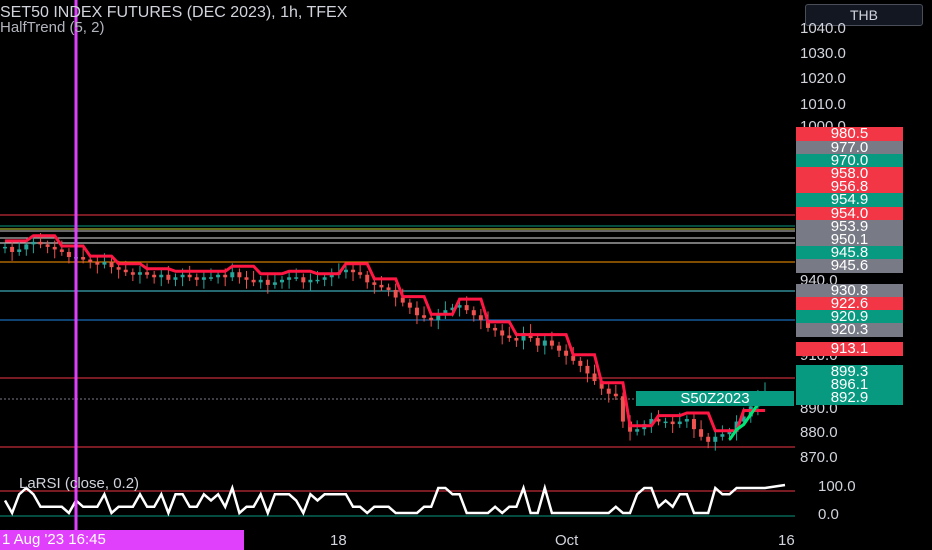 The image size is (932, 550). I want to click on price-badge: 892.9, so click(849, 397).